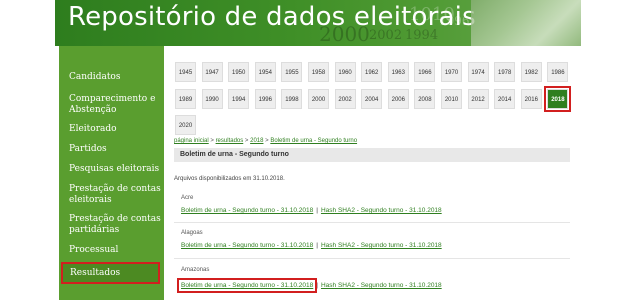  What do you see at coordinates (212, 99) in the screenshot?
I see `year-button-1990: 1990` at bounding box center [212, 99].